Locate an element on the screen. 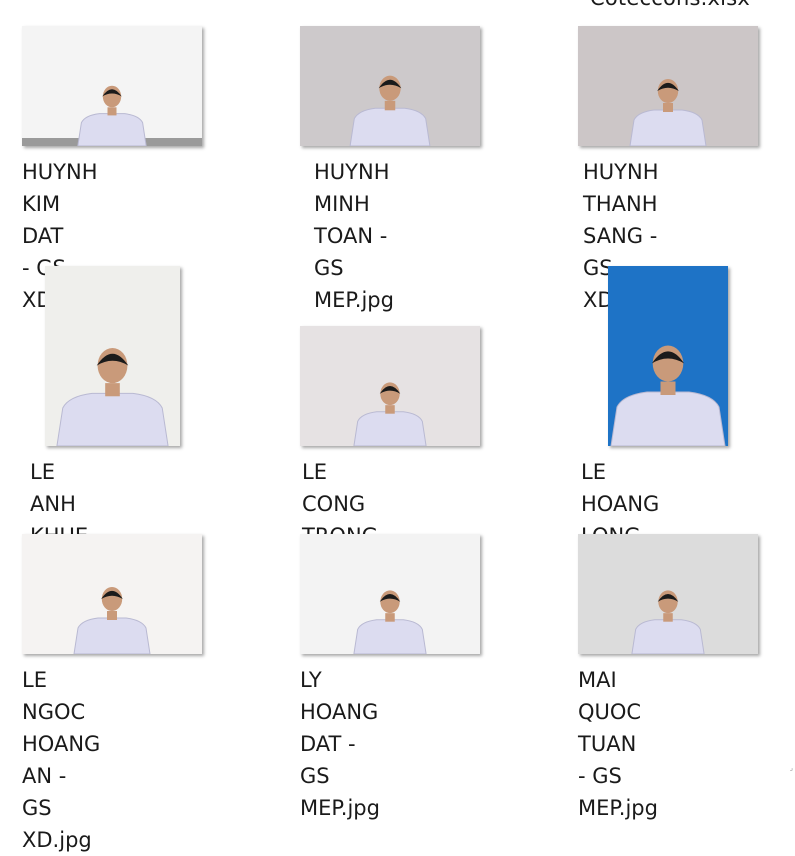 Image resolution: width=795 pixels, height=856 pixels. file-name-label: LY HOANG DAT - GS MEP.jpg is located at coordinates (340, 744).